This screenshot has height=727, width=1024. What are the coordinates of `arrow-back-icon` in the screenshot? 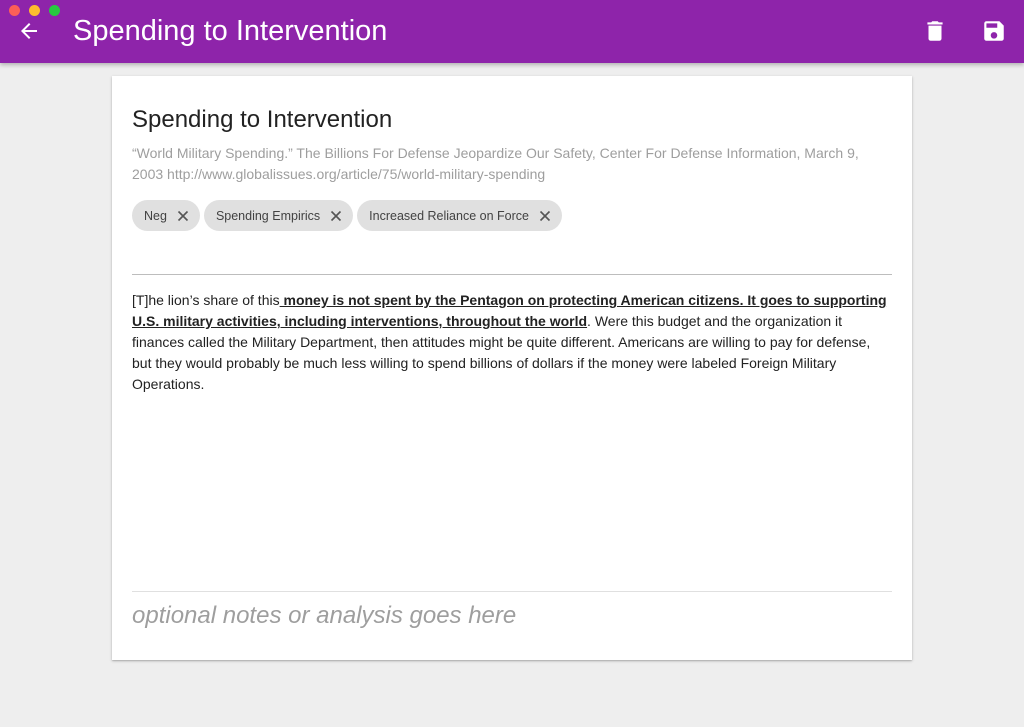 It's located at (29, 31).